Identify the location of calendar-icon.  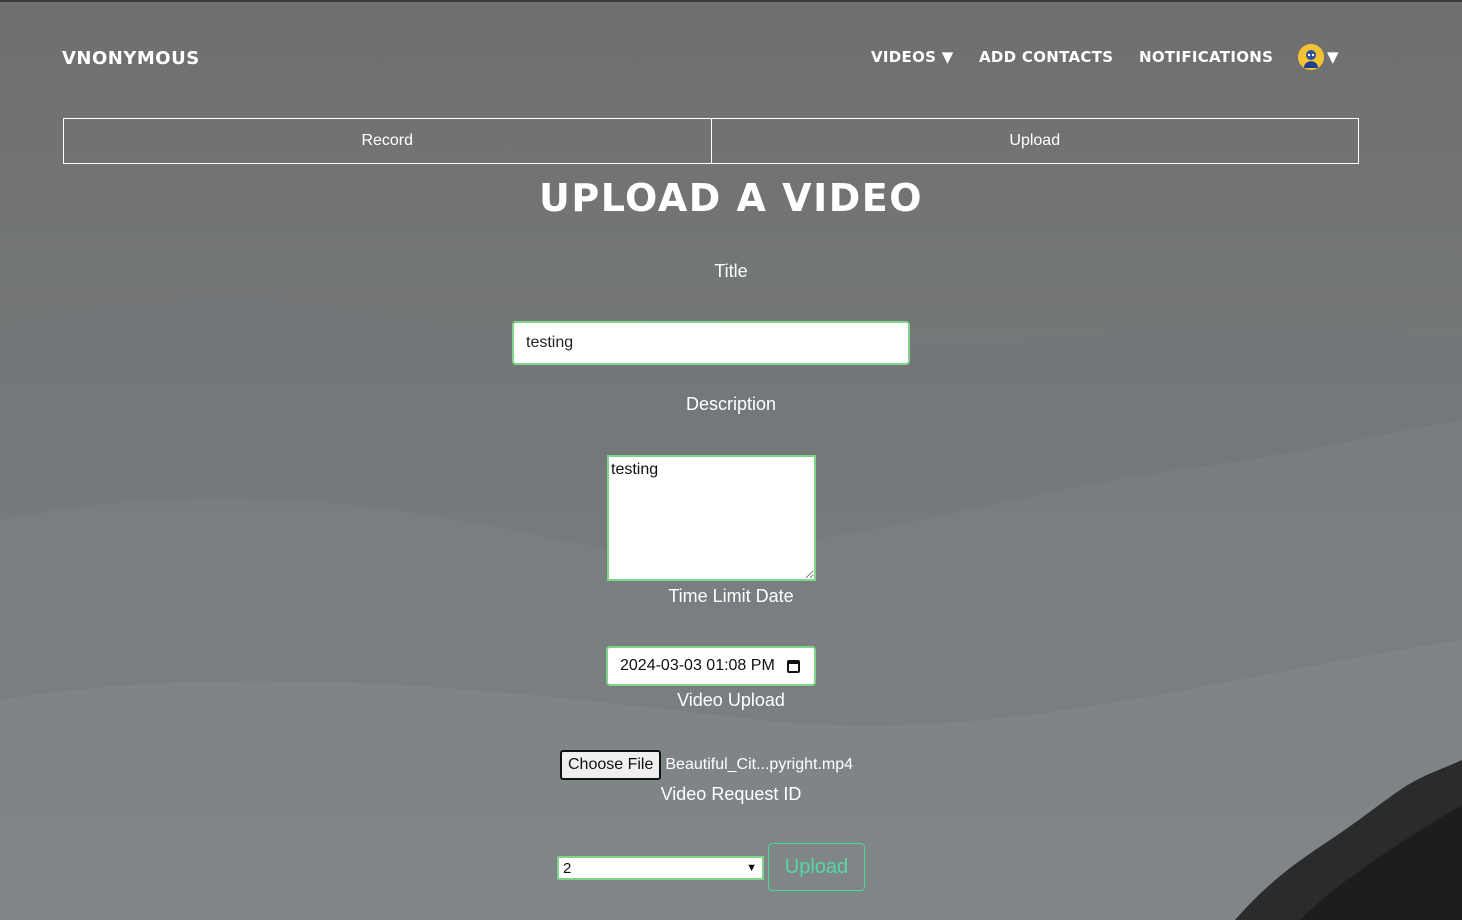
(793, 666).